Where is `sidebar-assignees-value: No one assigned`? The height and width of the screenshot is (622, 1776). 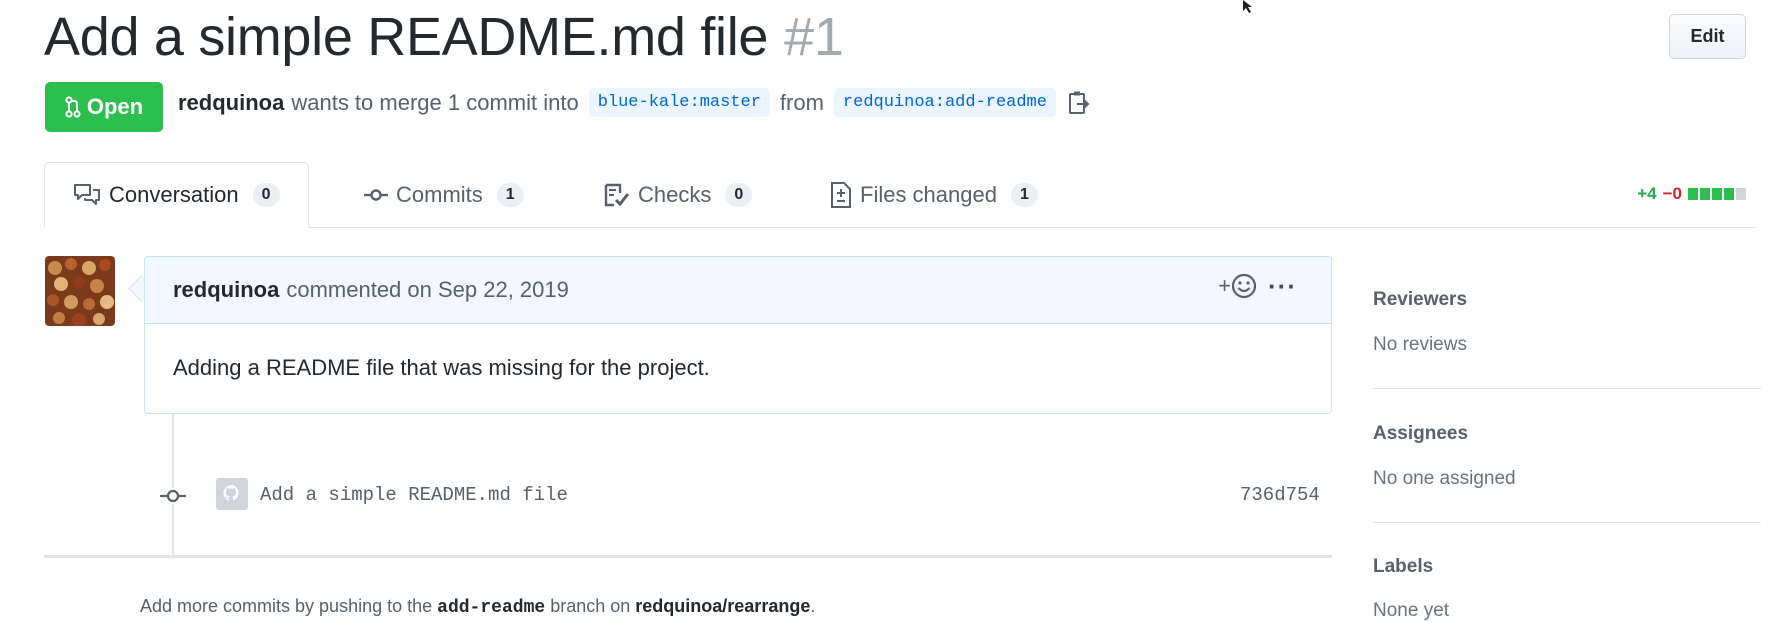 sidebar-assignees-value: No one assigned is located at coordinates (1444, 478).